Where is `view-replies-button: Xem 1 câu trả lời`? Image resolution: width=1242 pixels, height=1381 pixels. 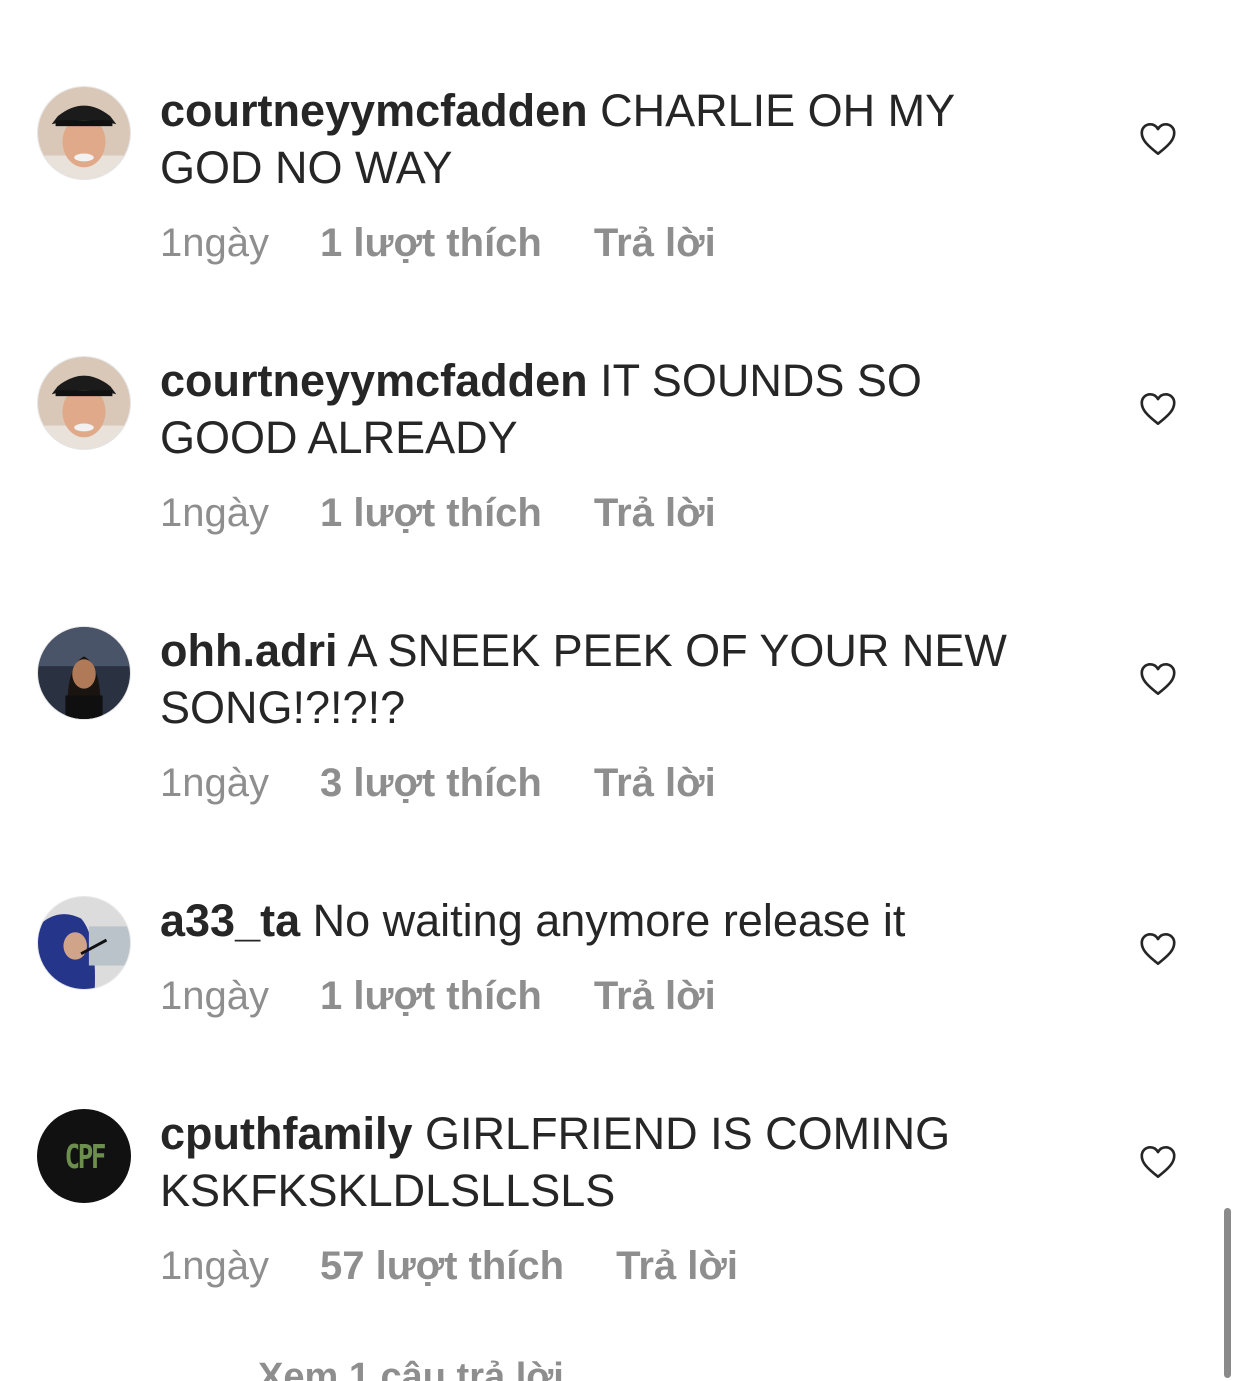 view-replies-button: Xem 1 câu trả lời is located at coordinates (362, 1366).